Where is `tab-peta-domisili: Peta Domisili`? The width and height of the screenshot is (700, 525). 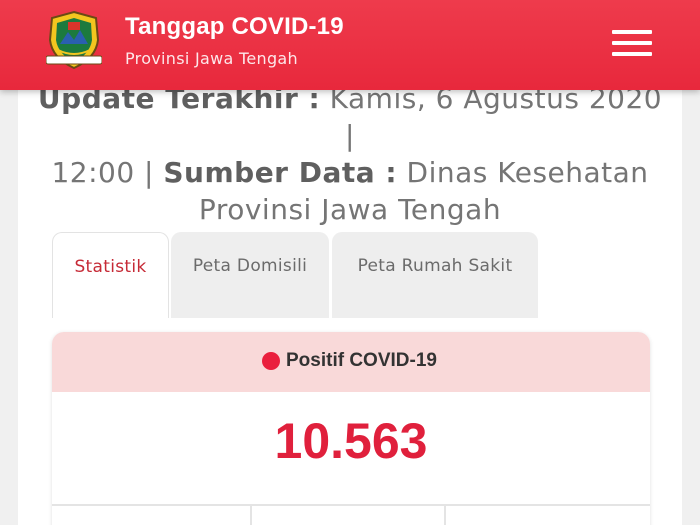
tab-peta-domisili: Peta Domisili is located at coordinates (250, 275).